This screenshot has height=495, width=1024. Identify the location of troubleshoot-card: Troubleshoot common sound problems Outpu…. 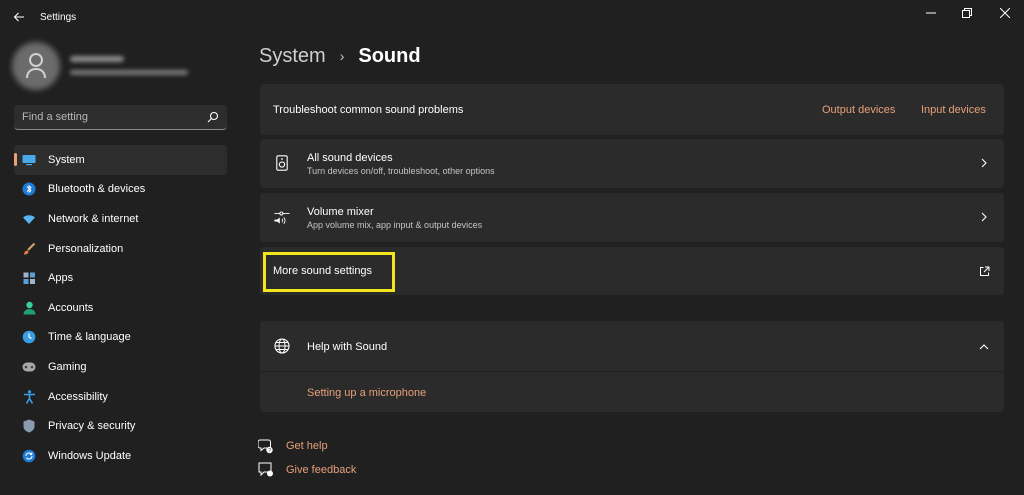
(632, 109).